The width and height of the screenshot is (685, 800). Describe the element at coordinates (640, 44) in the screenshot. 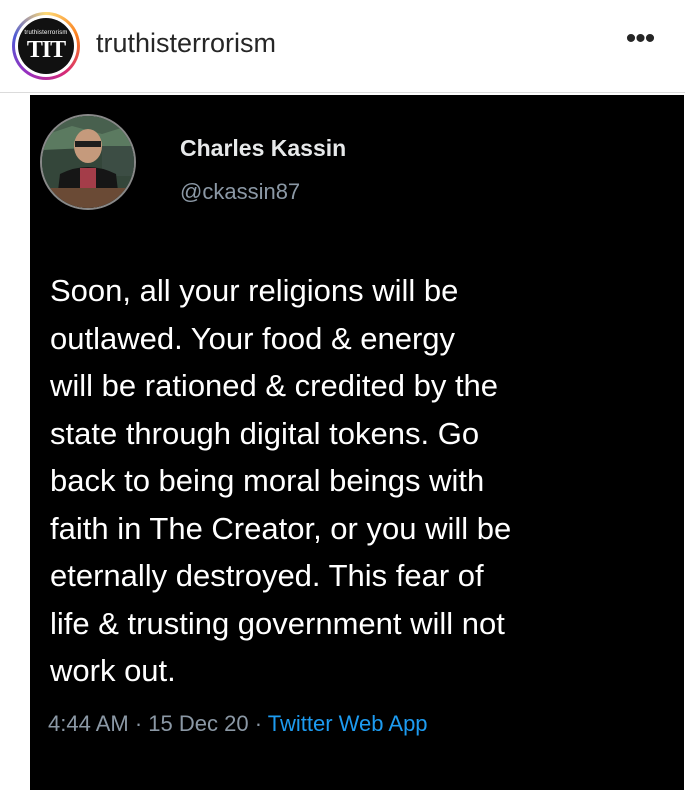

I see `more-dots-icon: •••` at that location.